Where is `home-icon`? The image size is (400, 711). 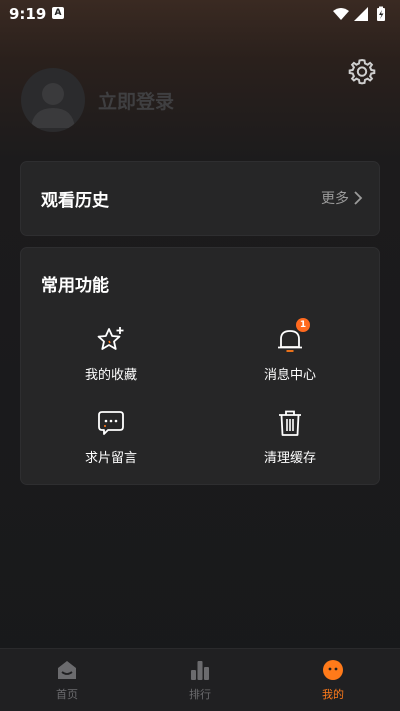 home-icon is located at coordinates (67, 670).